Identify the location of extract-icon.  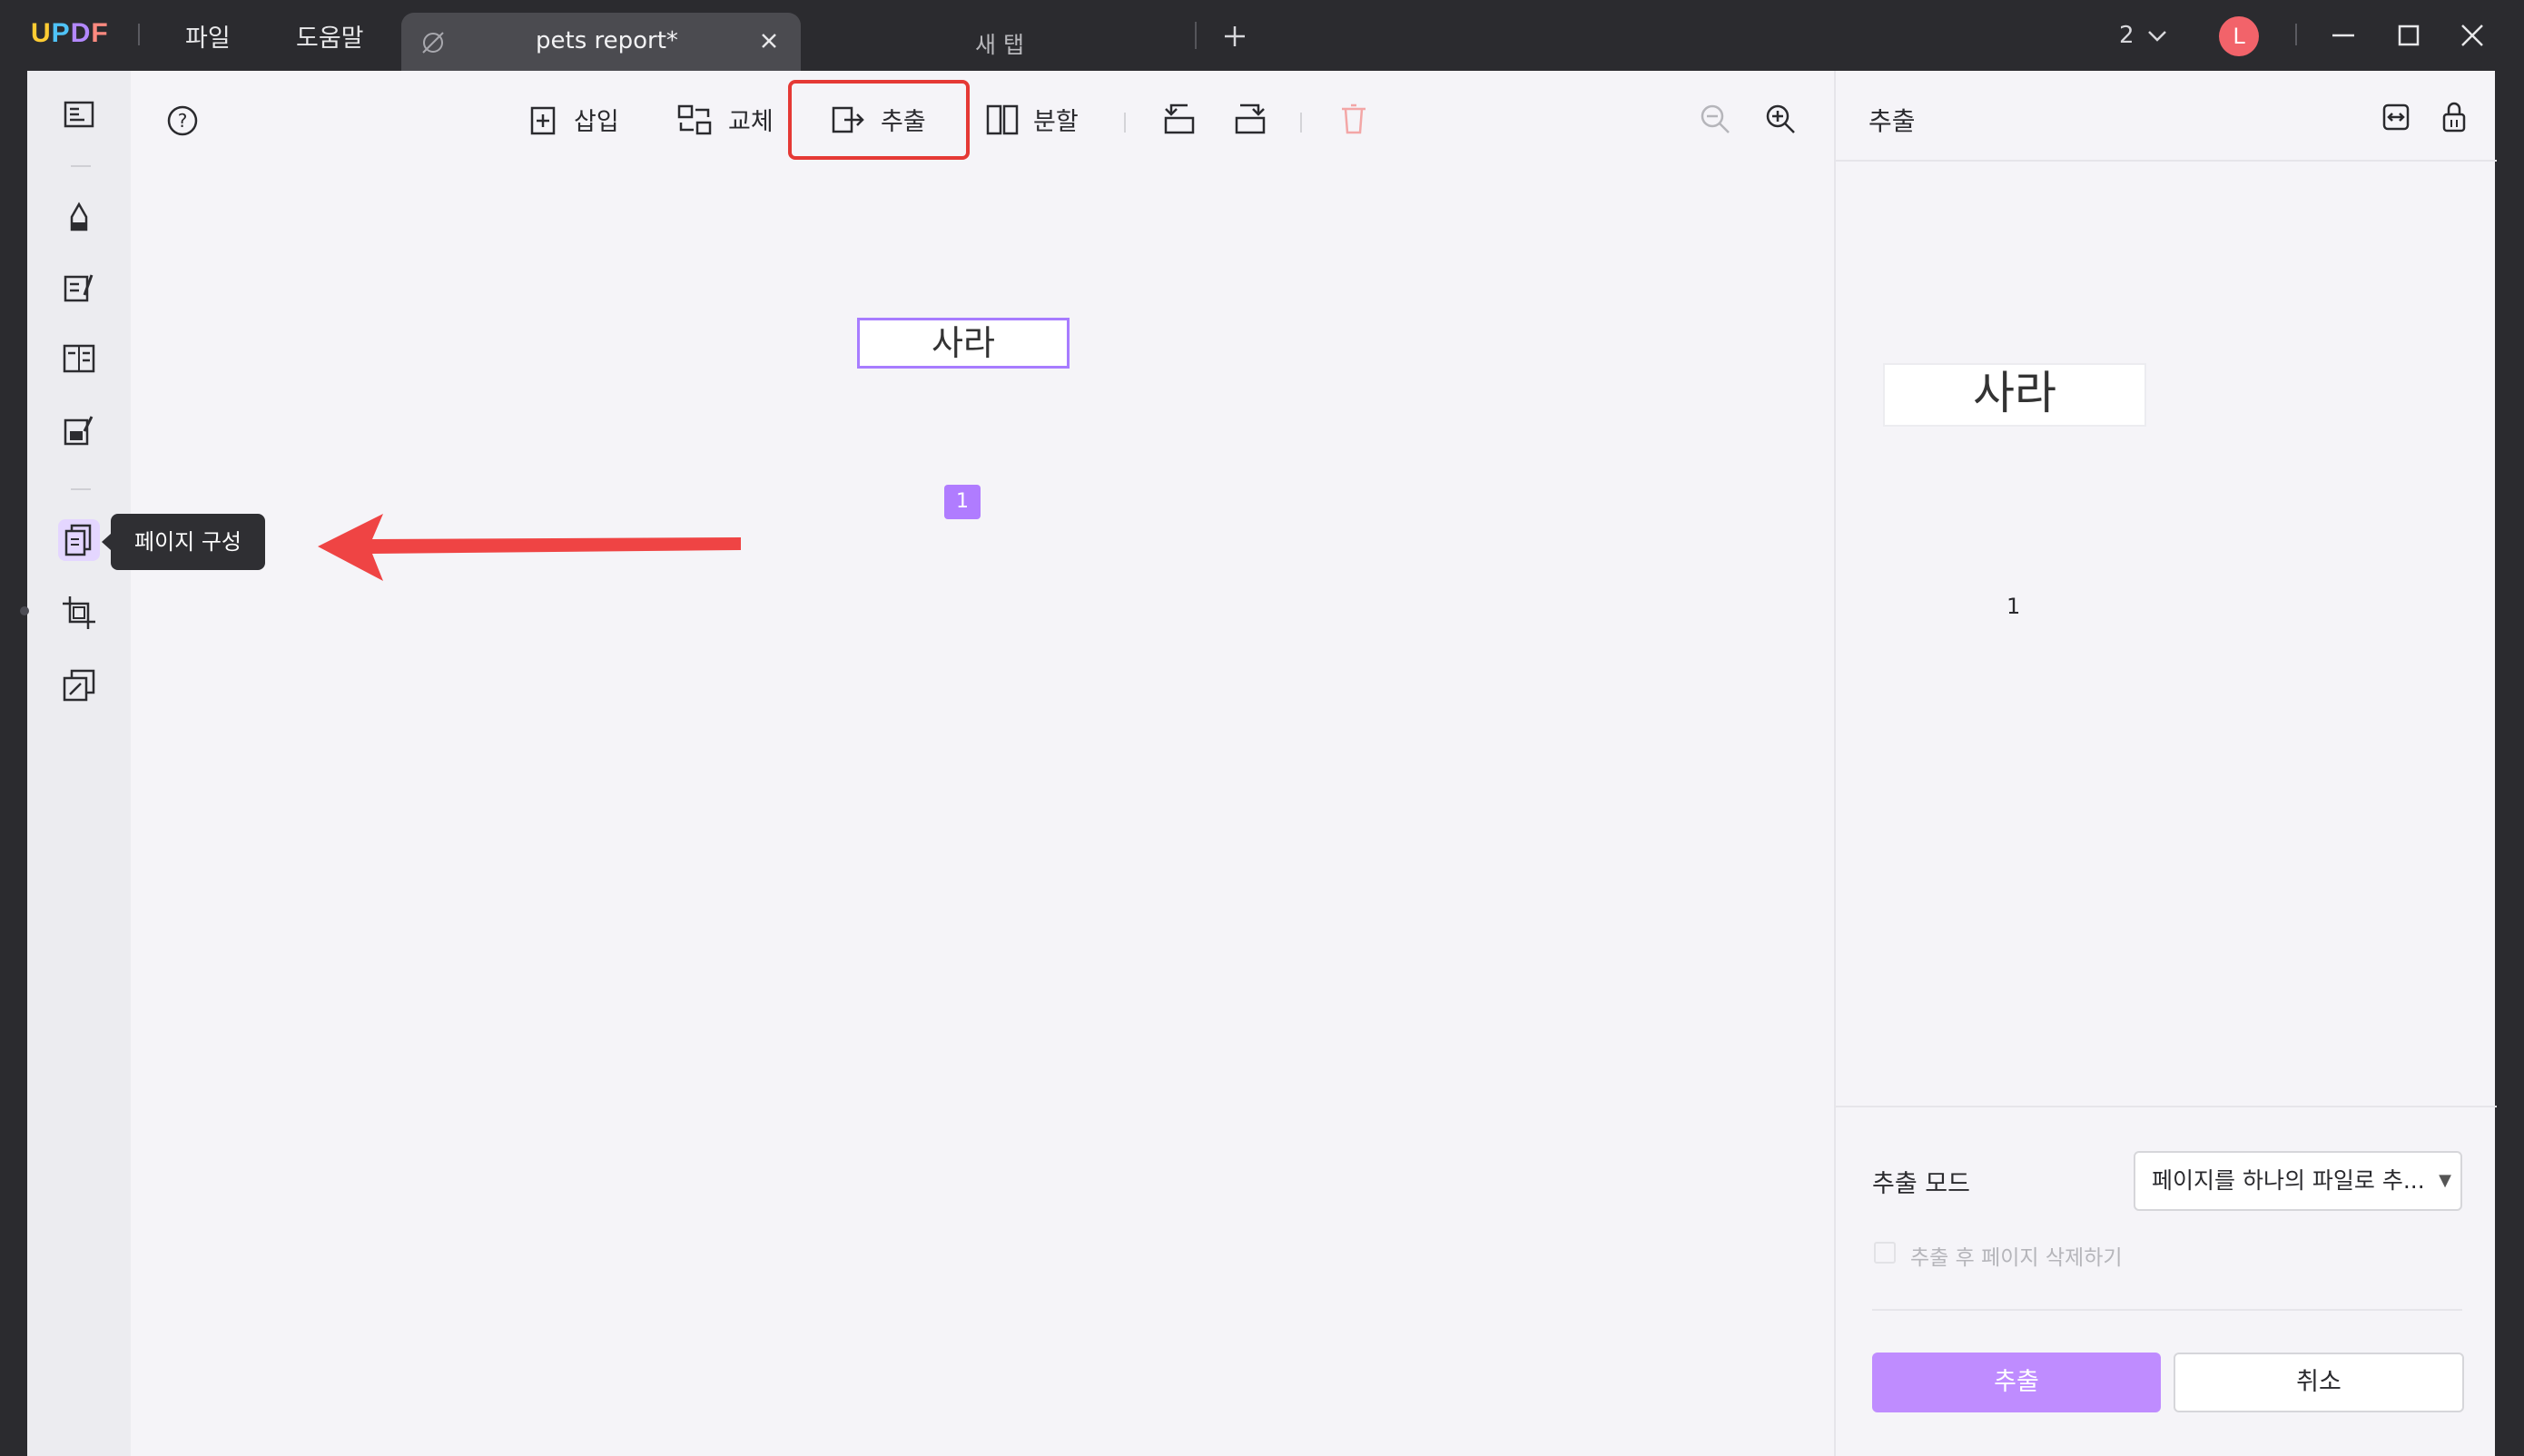
(848, 120).